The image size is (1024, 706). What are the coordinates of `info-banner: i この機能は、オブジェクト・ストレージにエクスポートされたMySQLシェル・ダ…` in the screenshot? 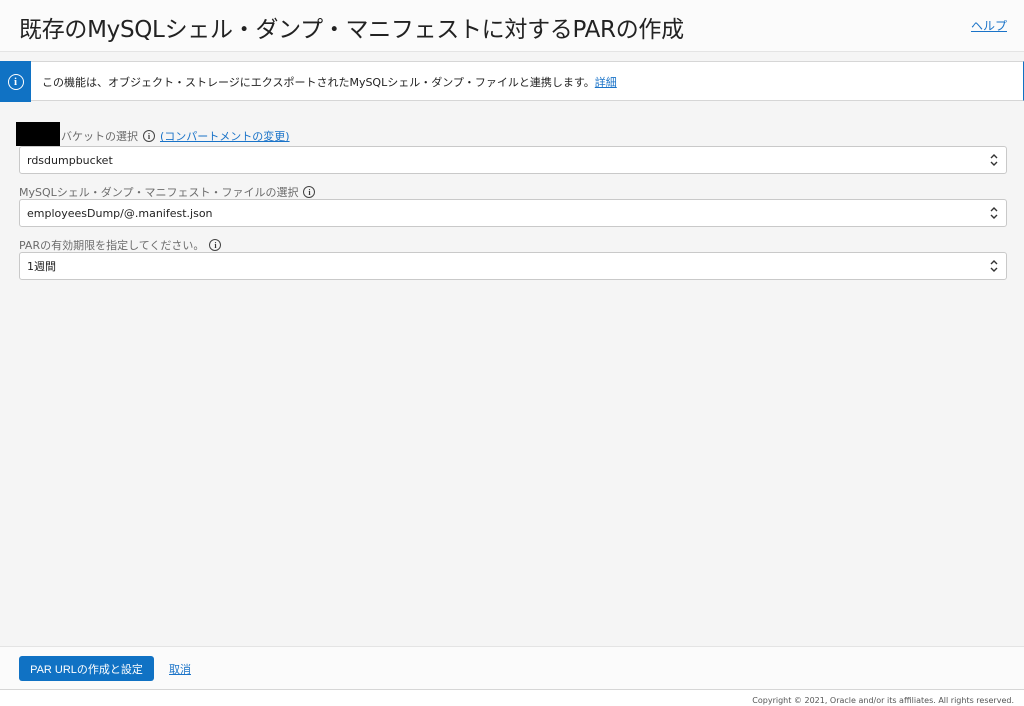 It's located at (512, 81).